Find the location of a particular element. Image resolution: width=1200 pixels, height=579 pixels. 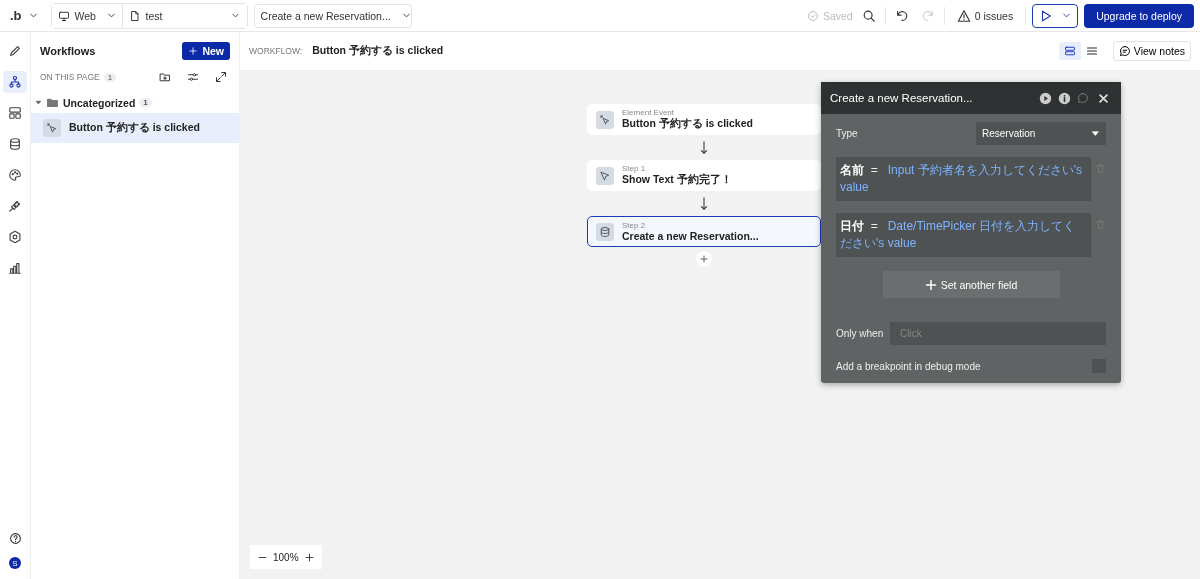

type-label: Type is located at coordinates (847, 133).